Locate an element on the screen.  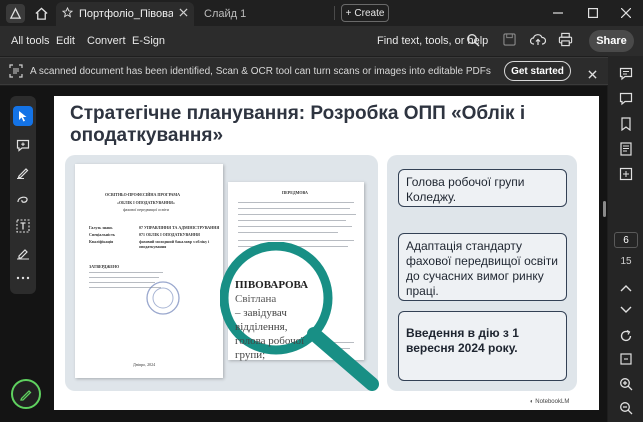
page-up-icon is located at coordinates (626, 288).